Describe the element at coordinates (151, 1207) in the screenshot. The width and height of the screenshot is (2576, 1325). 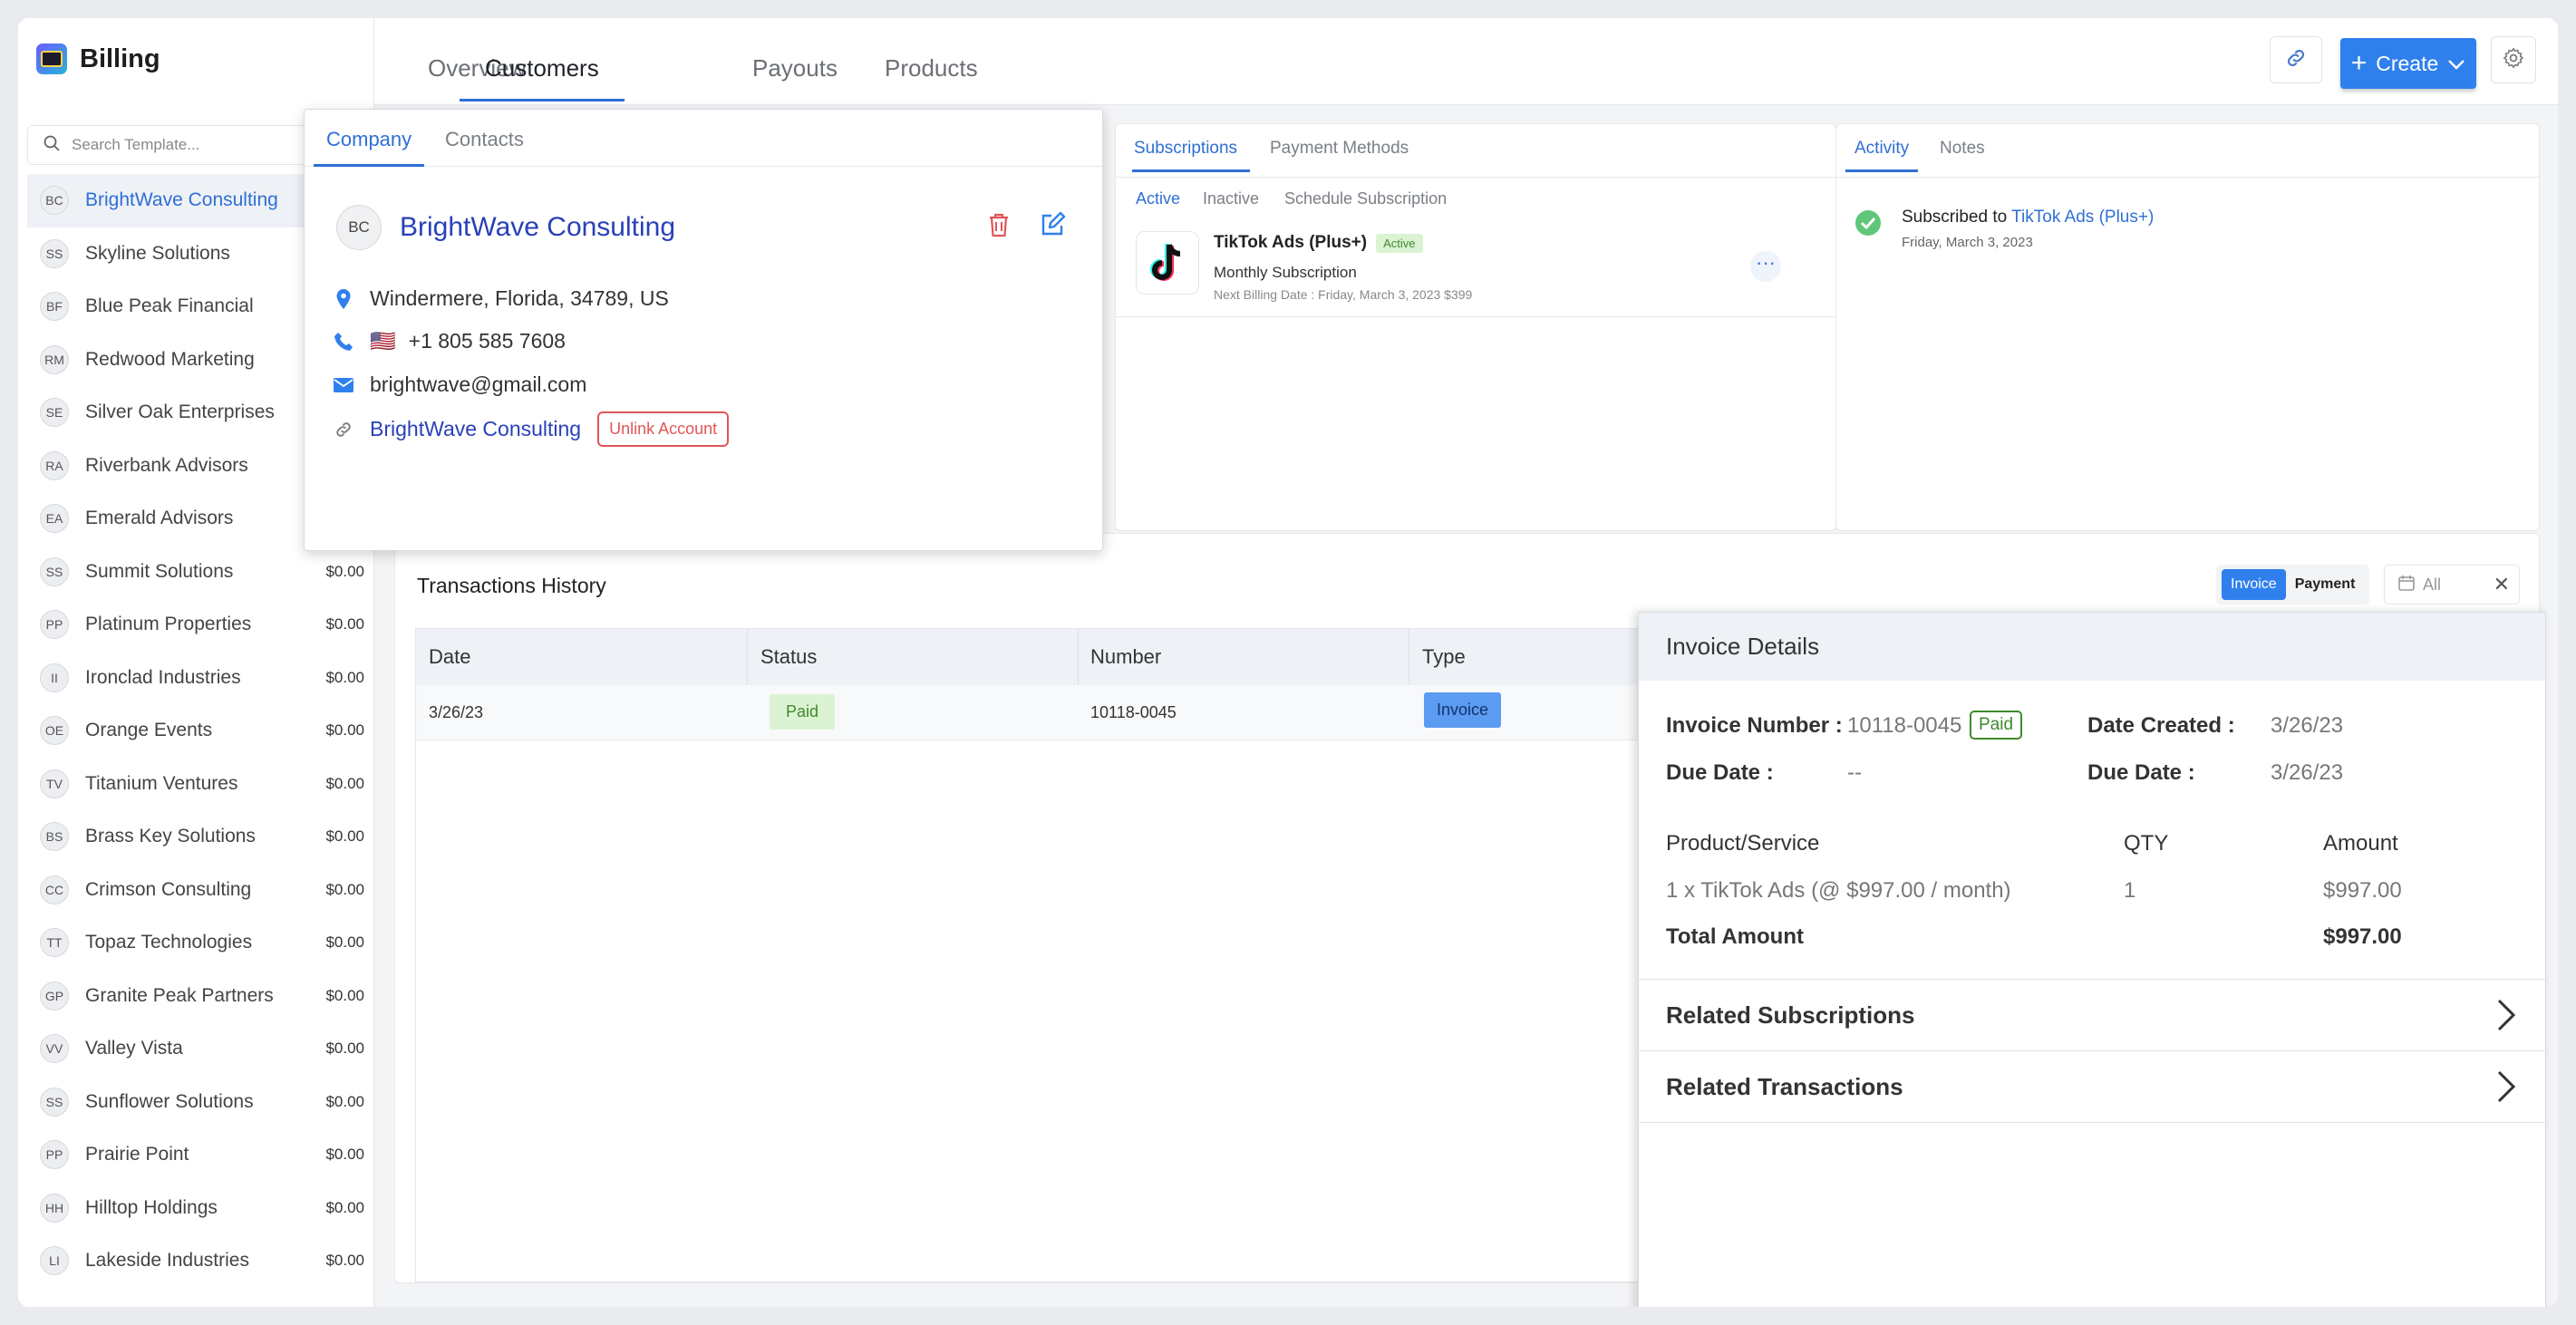
I see `customer-name: Hilltop Holdings` at that location.